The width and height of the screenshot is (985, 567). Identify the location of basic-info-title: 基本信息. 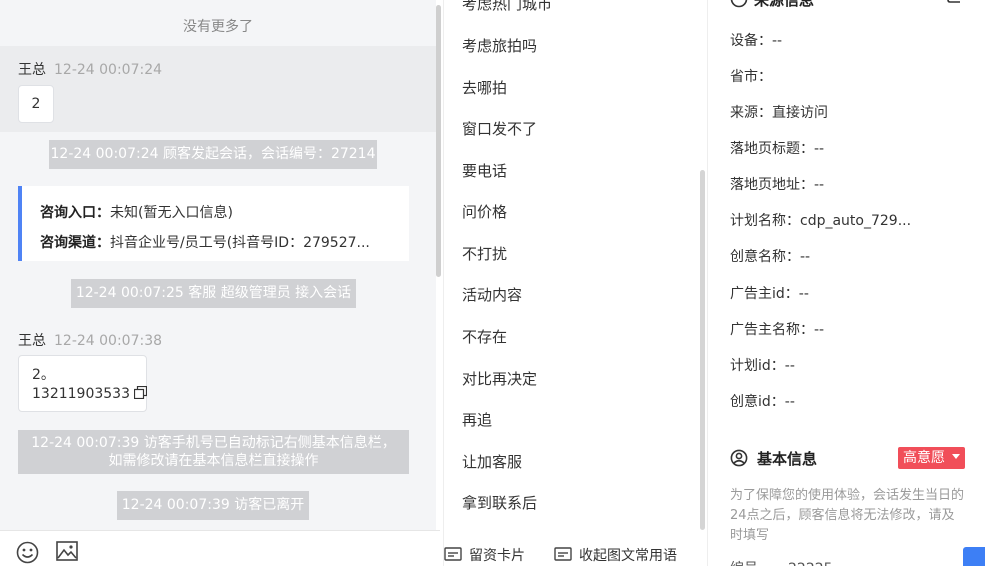
(787, 459).